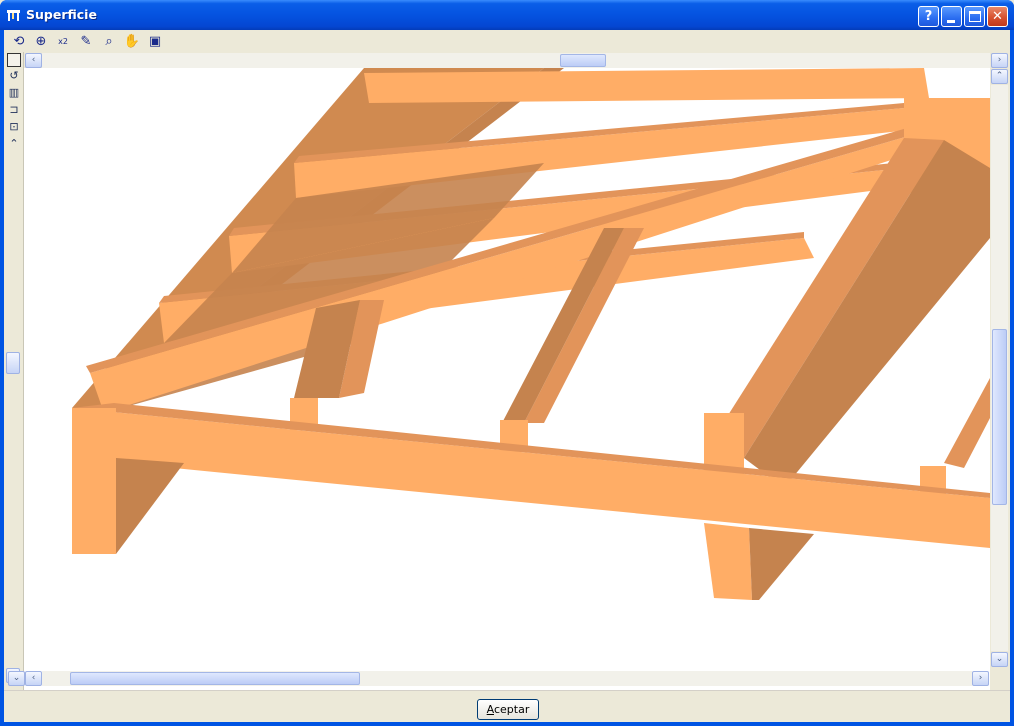  I want to click on select-3d-icon: ⟲, so click(19, 41).